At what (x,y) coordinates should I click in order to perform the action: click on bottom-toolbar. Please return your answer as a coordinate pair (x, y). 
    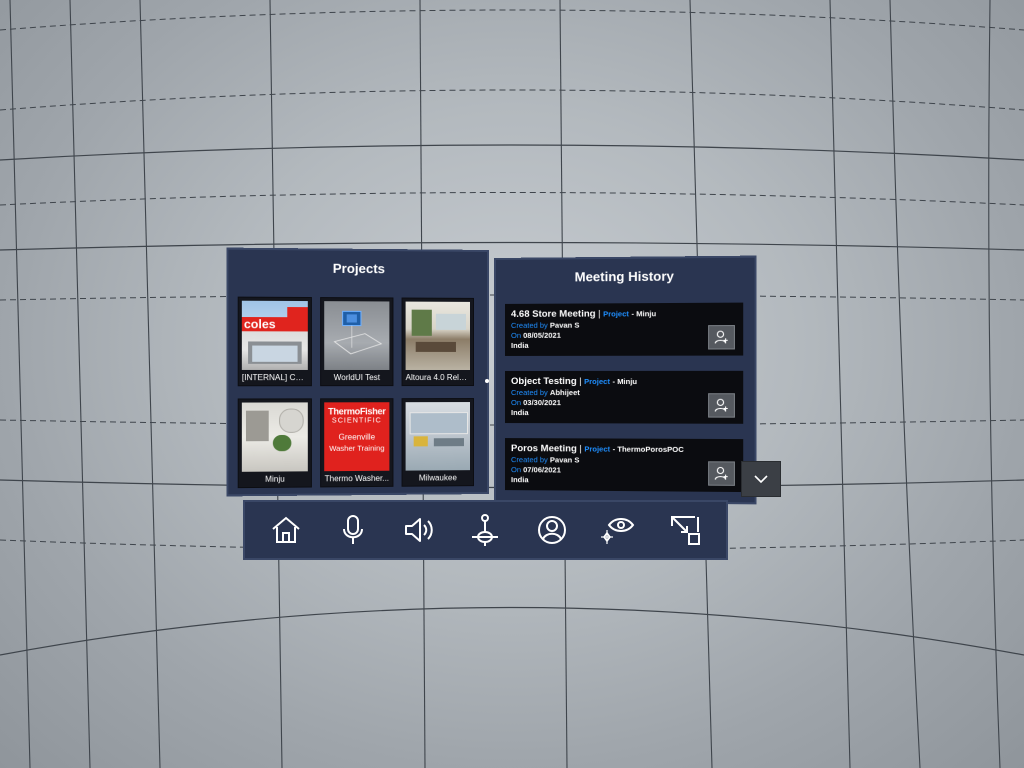
    Looking at the image, I should click on (485, 530).